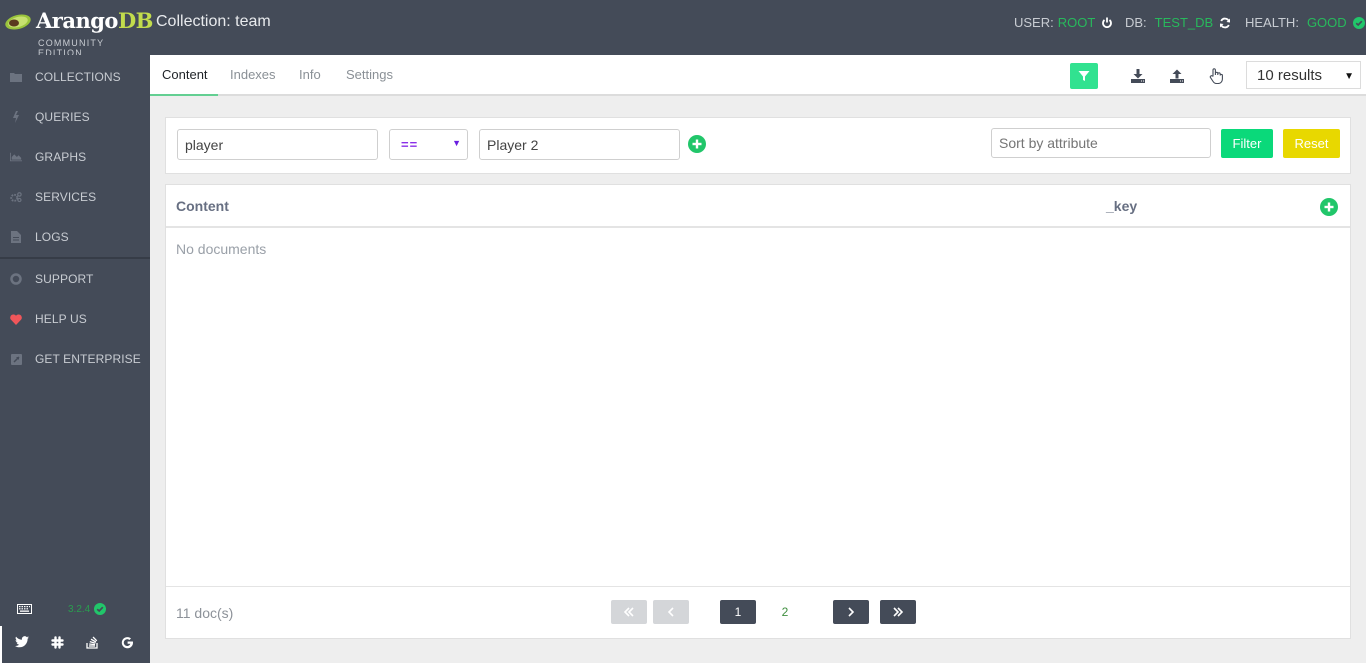 The height and width of the screenshot is (663, 1366). I want to click on life-ring-icon, so click(16, 279).